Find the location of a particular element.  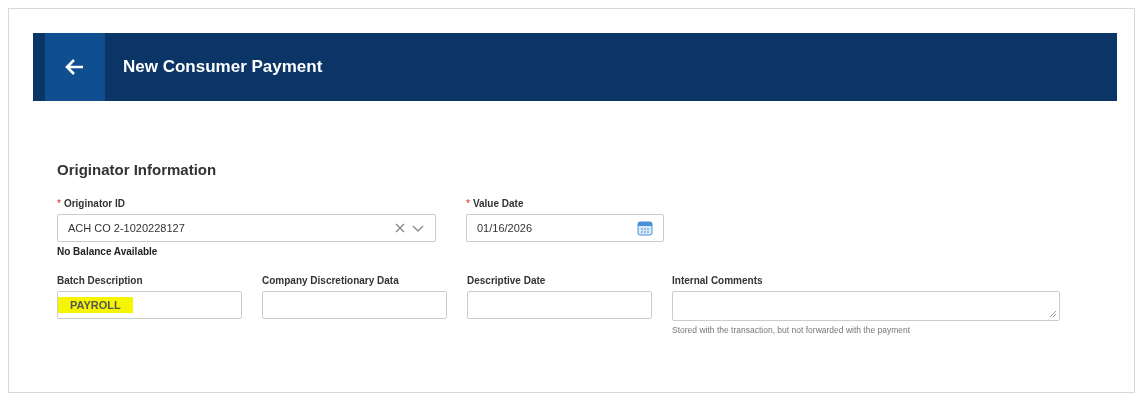

field-label: Company Discretionary Data is located at coordinates (331, 280).